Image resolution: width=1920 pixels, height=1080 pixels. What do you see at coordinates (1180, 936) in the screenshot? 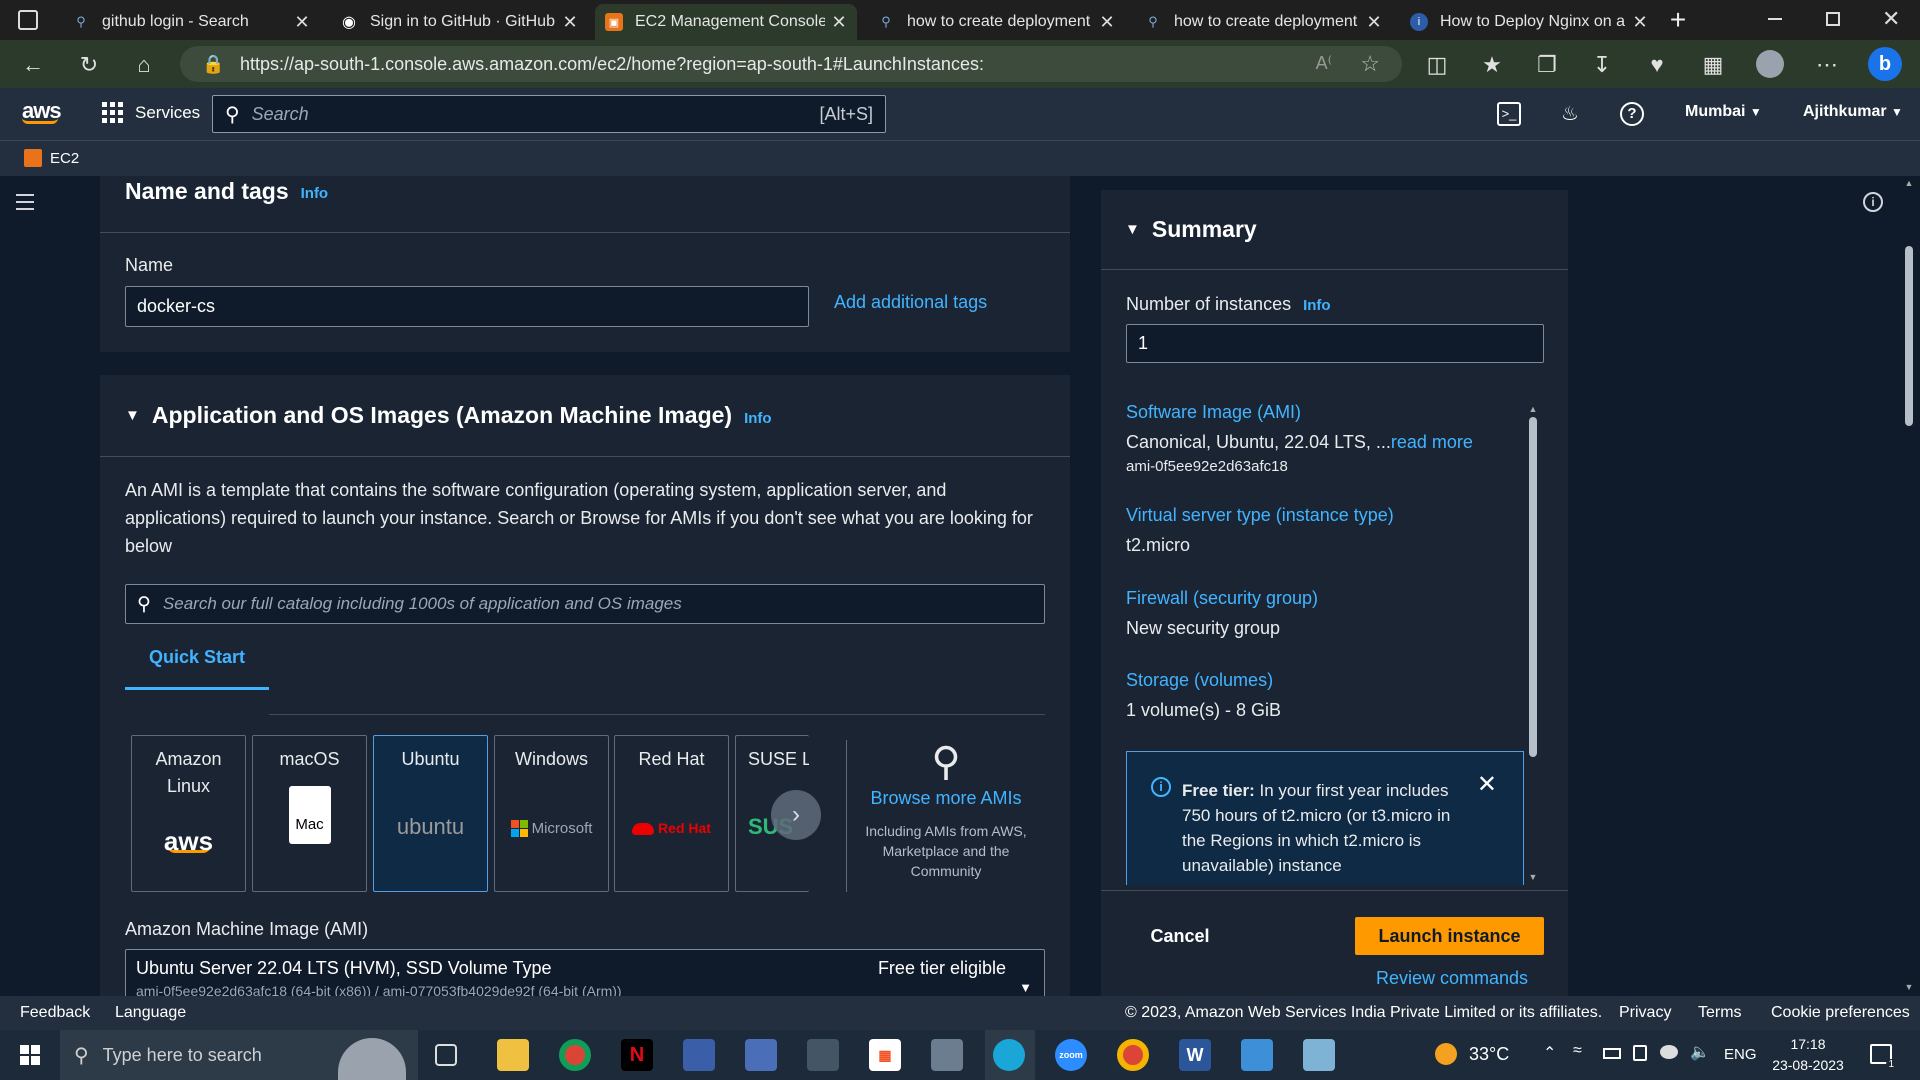
I see `cancel-button: Cancel` at bounding box center [1180, 936].